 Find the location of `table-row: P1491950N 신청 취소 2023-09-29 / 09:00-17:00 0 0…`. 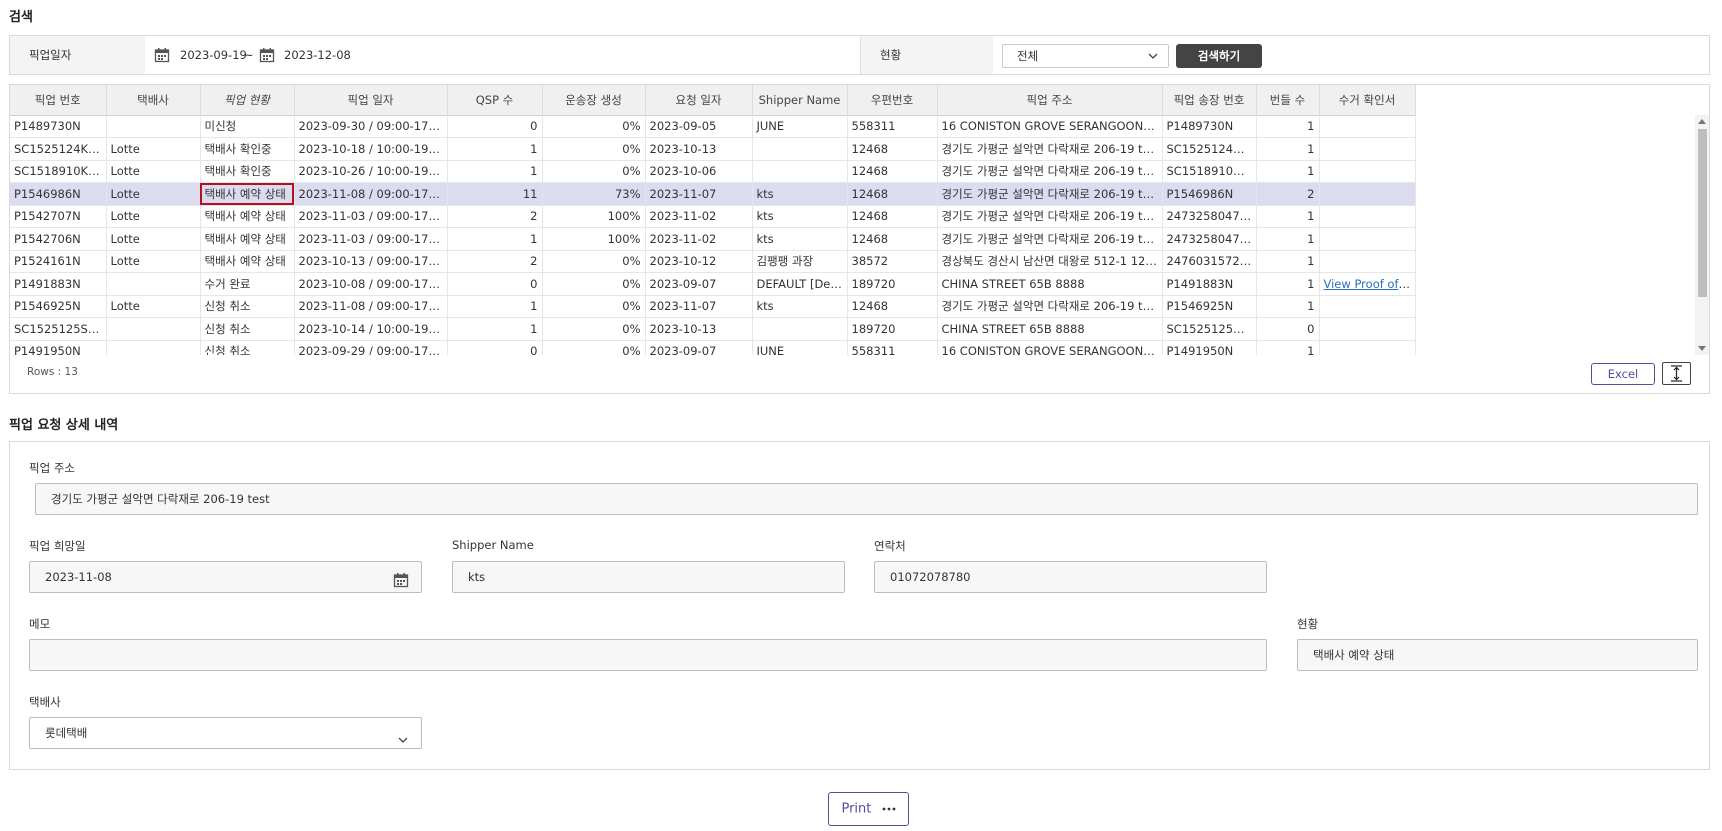

table-row: P1491950N 신청 취소 2023-09-29 / 09:00-17:00 0 0… is located at coordinates (713, 347).